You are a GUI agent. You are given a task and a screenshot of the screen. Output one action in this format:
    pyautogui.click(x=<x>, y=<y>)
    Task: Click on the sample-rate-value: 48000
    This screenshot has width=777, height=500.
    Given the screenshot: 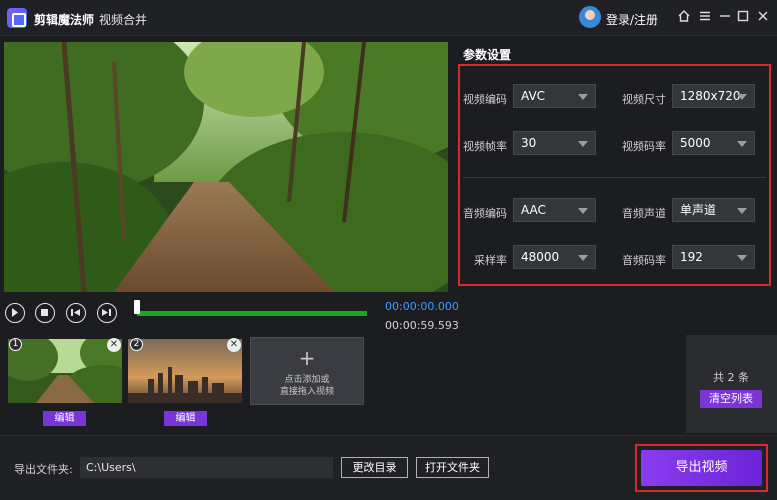 What is the action you would take?
    pyautogui.click(x=540, y=257)
    